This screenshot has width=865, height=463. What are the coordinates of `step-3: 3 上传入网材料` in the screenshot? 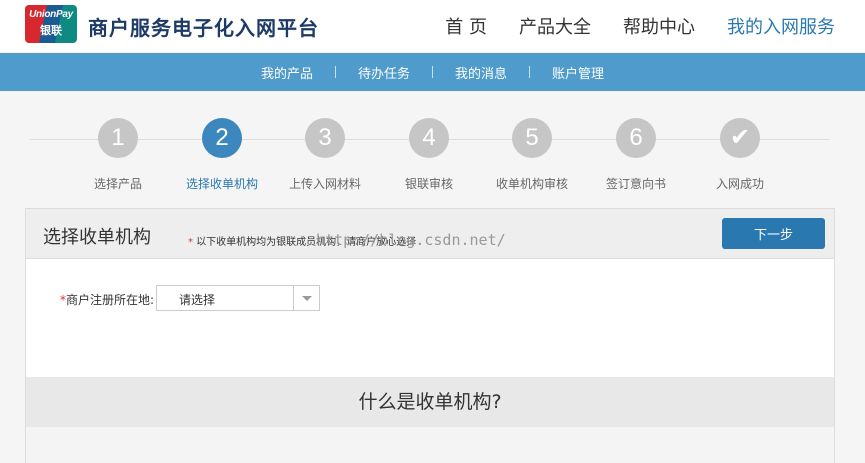 It's located at (325, 155).